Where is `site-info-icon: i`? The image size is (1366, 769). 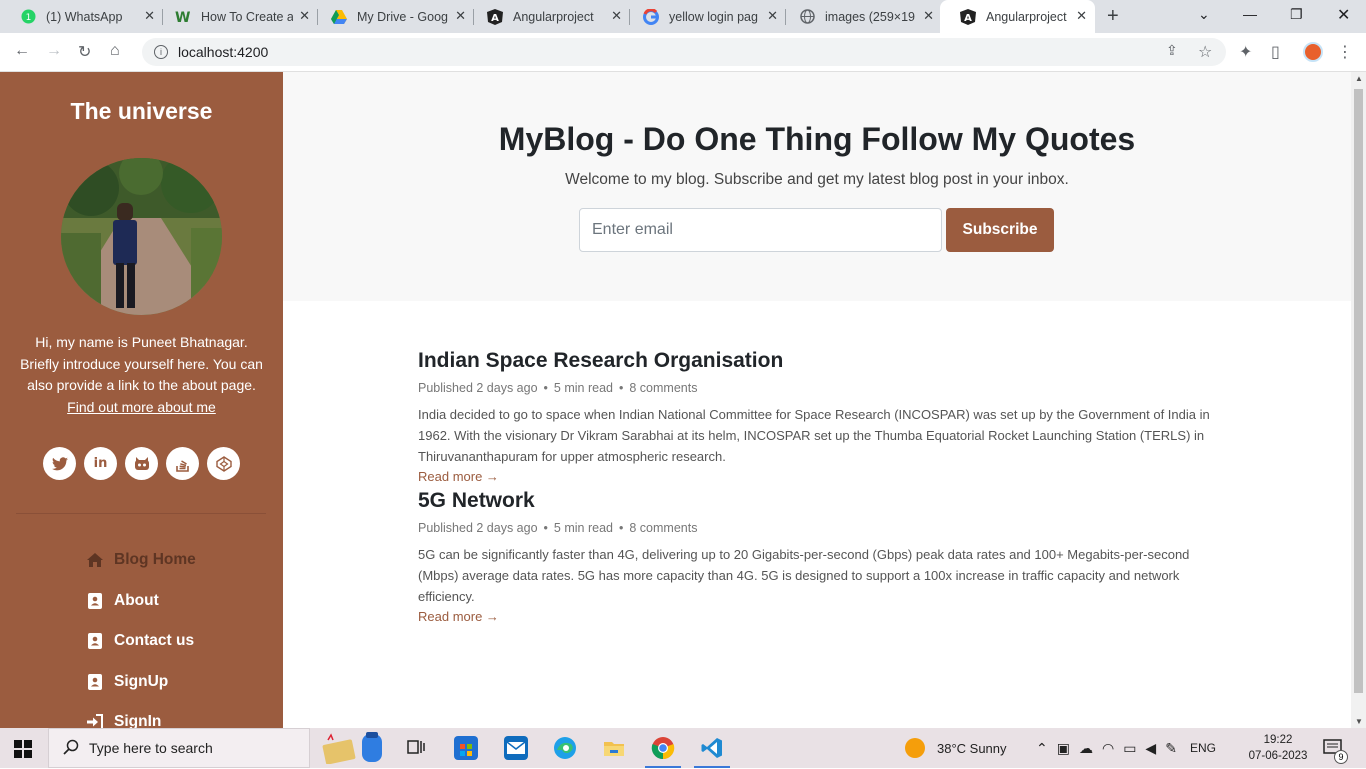 site-info-icon: i is located at coordinates (161, 52).